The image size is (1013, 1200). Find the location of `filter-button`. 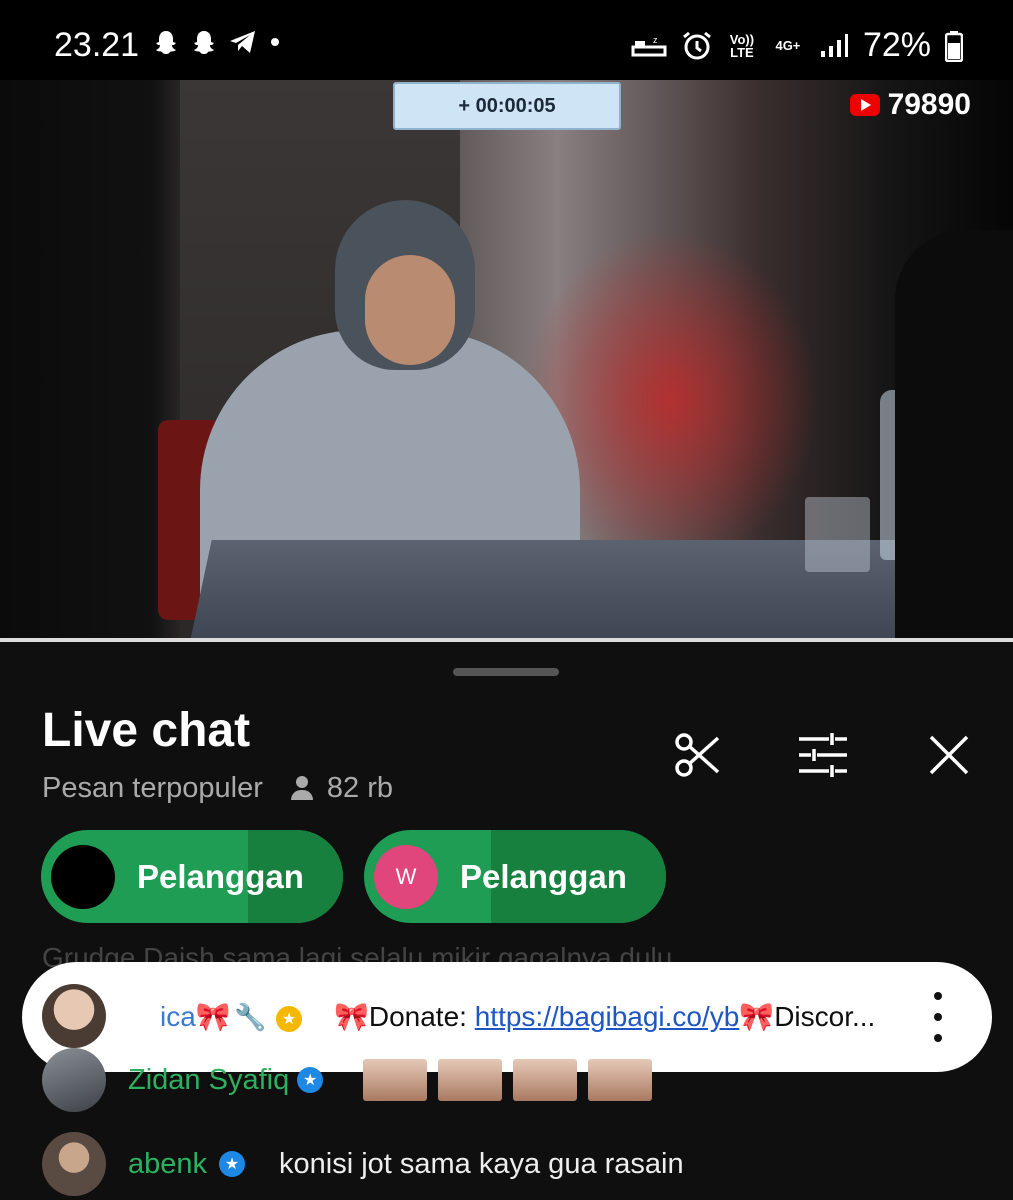

filter-button is located at coordinates (823, 755).